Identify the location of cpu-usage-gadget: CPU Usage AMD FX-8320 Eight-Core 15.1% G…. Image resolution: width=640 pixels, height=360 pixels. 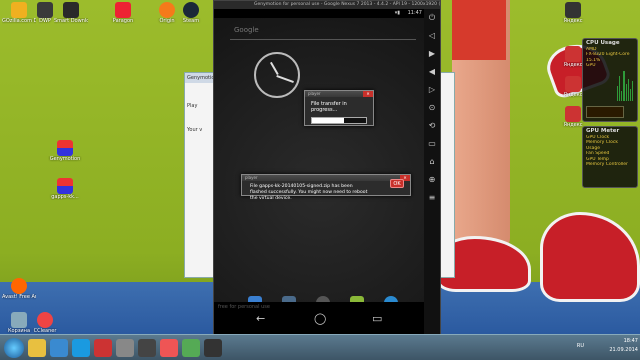
(610, 80).